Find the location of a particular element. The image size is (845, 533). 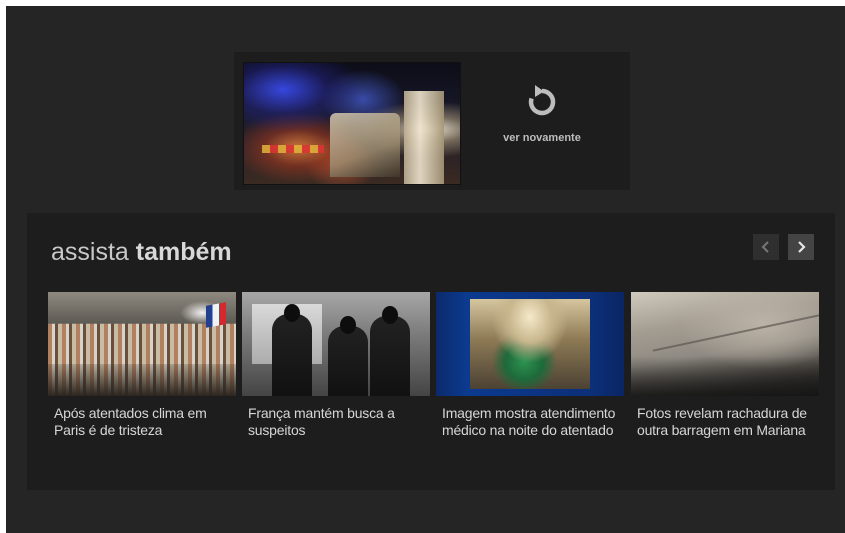

replay-button: ver novamente is located at coordinates (542, 122).